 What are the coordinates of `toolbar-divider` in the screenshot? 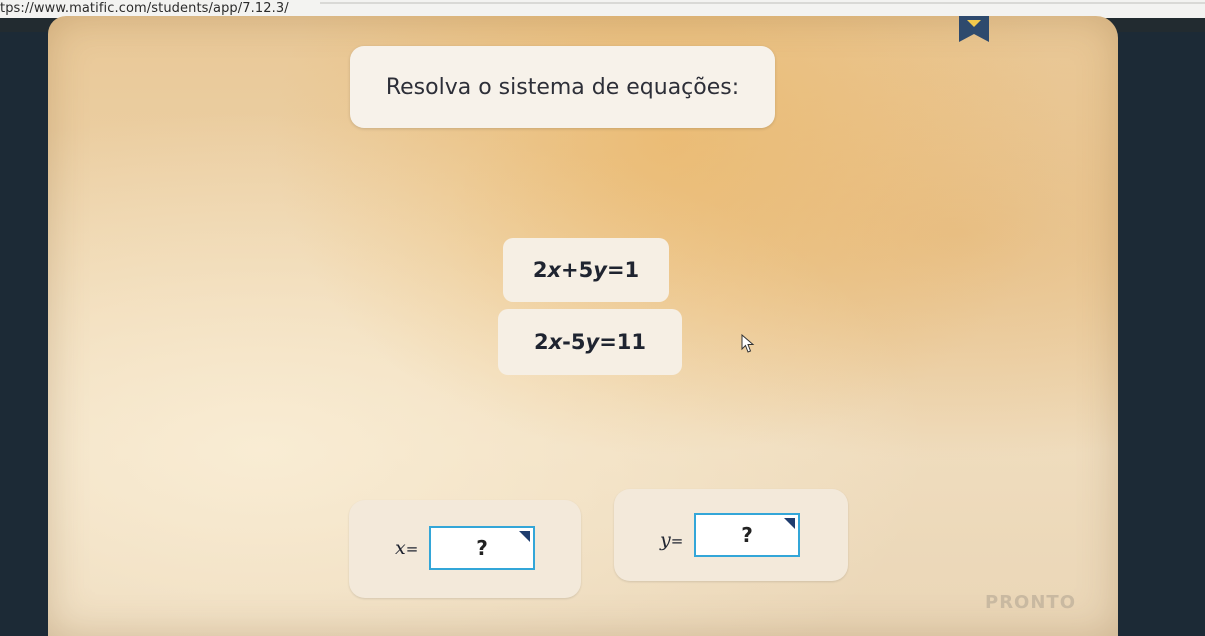 It's located at (762, 3).